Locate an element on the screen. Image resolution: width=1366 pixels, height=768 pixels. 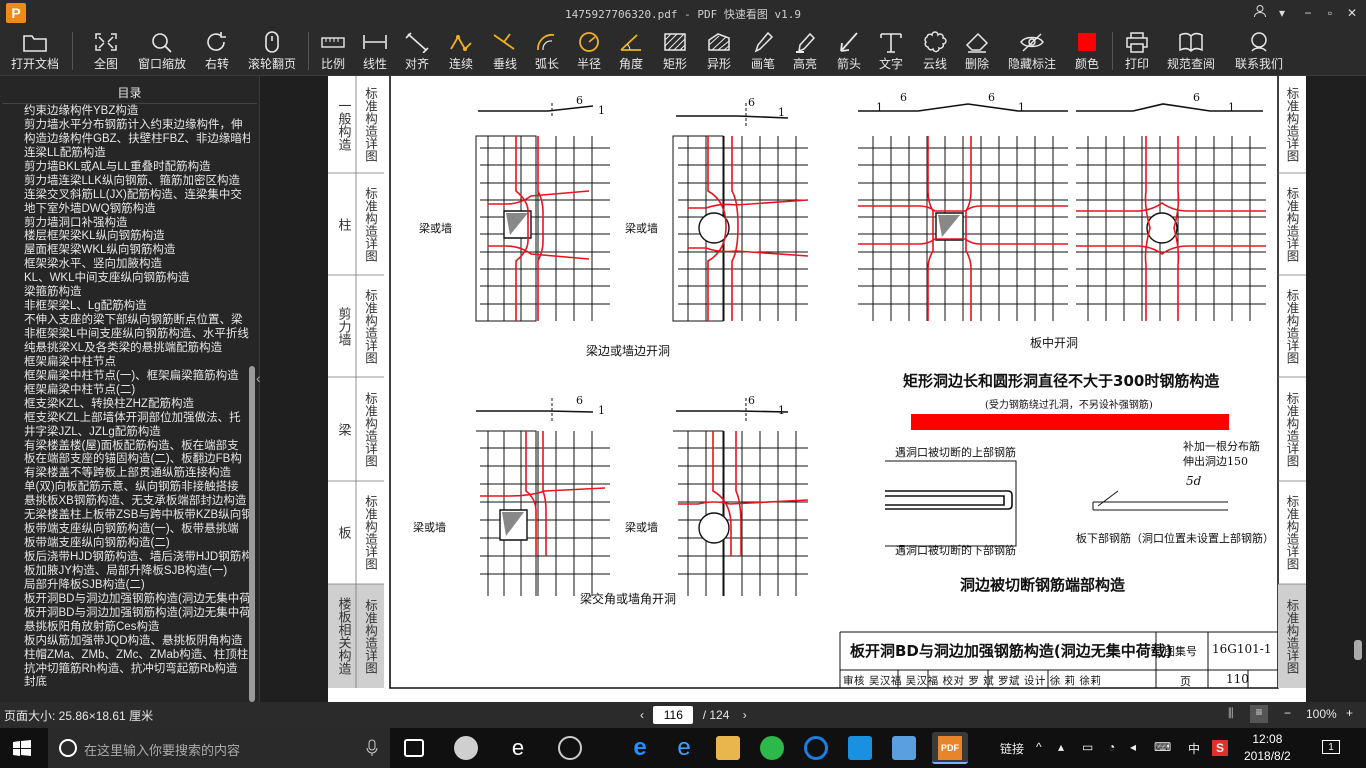
link-label: 链接 is located at coordinates (1012, 748).